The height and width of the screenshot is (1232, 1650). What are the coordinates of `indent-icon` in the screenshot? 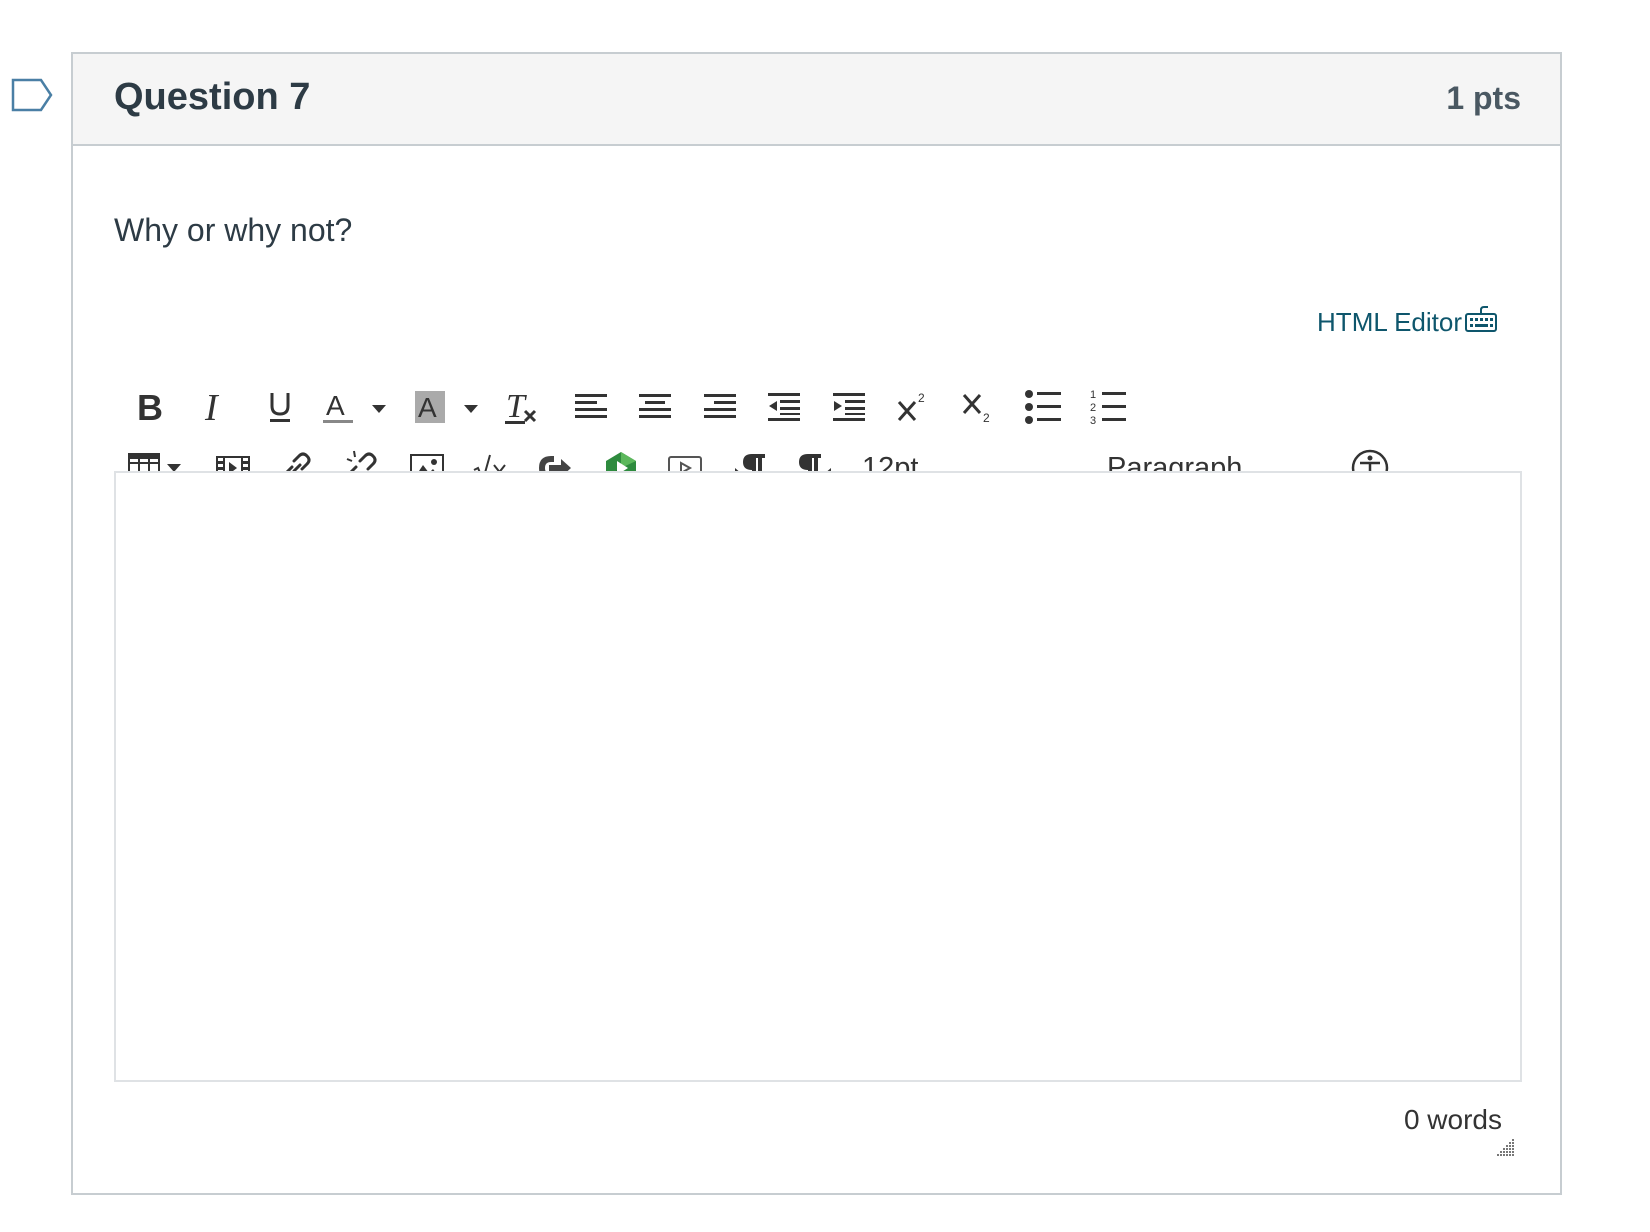 It's located at (849, 407).